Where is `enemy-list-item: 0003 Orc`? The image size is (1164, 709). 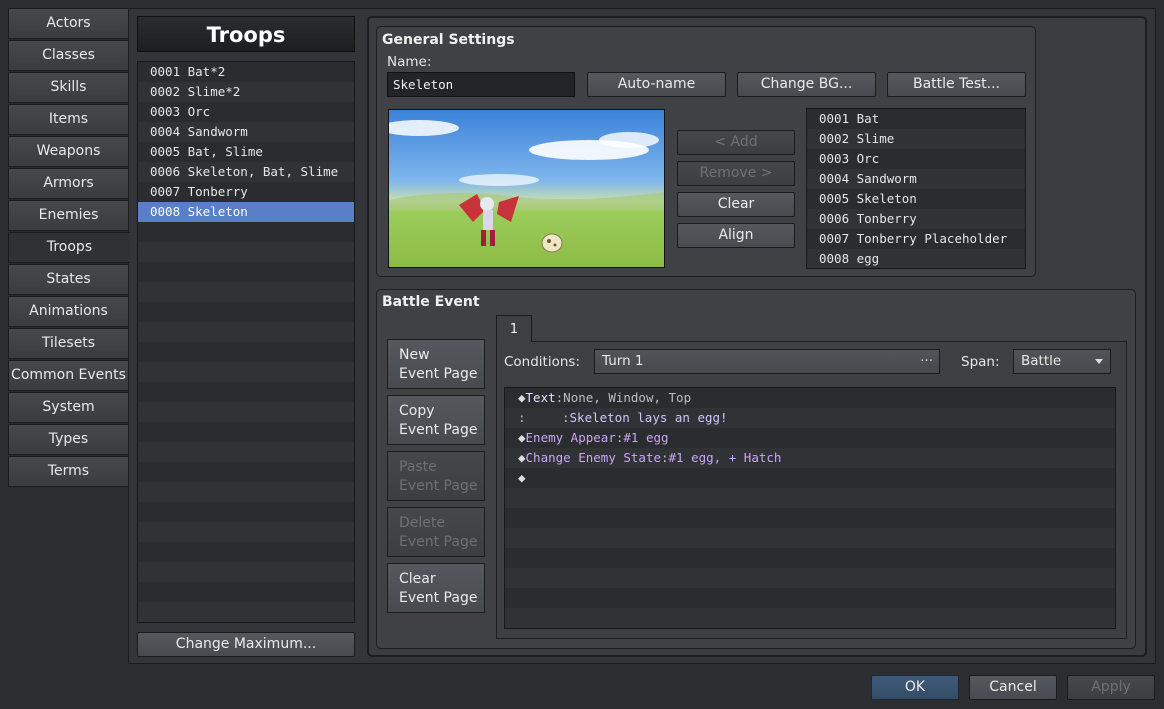
enemy-list-item: 0003 Orc is located at coordinates (916, 159).